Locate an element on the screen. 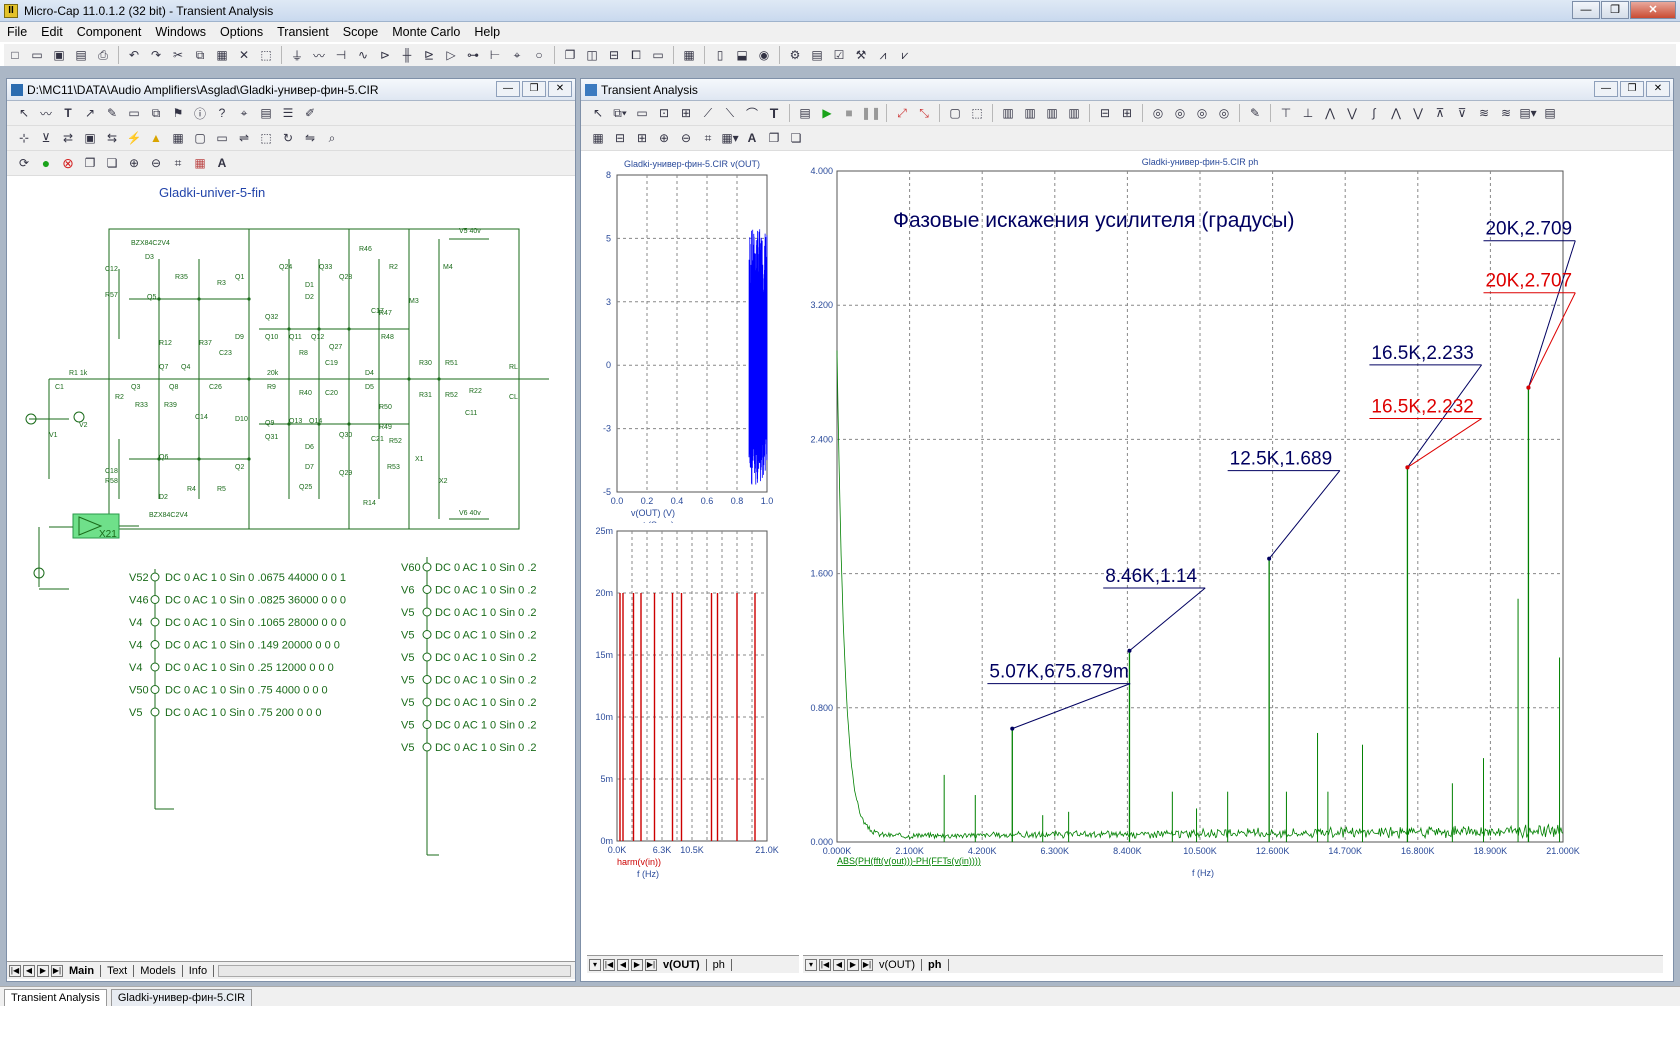 The image size is (1680, 1050). numeric-output-icon: ▤ is located at coordinates (1550, 113).